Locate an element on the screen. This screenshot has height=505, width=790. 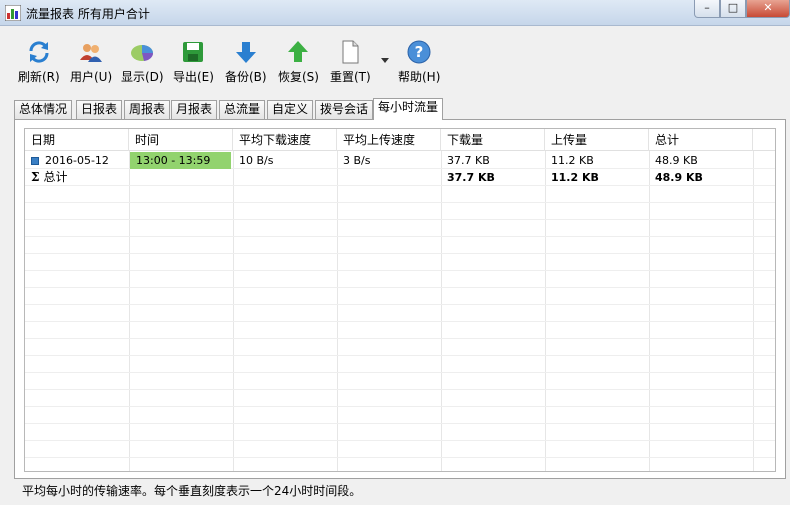
tab-weekly: 周报表 is located at coordinates (147, 109).